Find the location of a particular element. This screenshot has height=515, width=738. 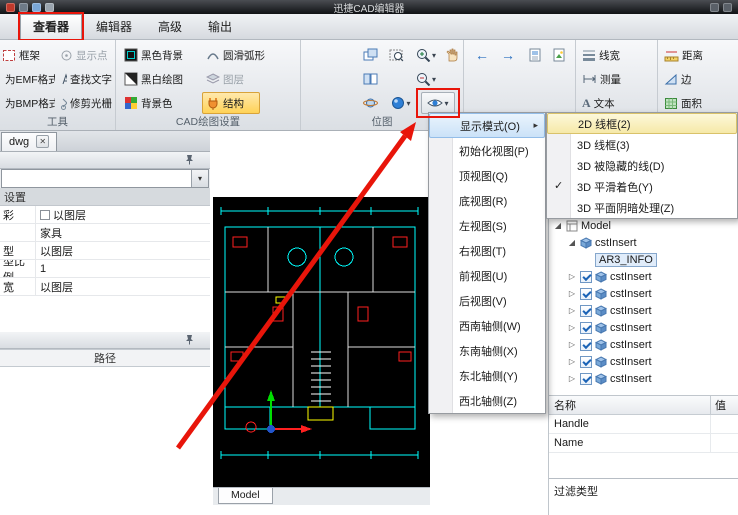

show-point-button: 显示点 is located at coordinates (85, 55).